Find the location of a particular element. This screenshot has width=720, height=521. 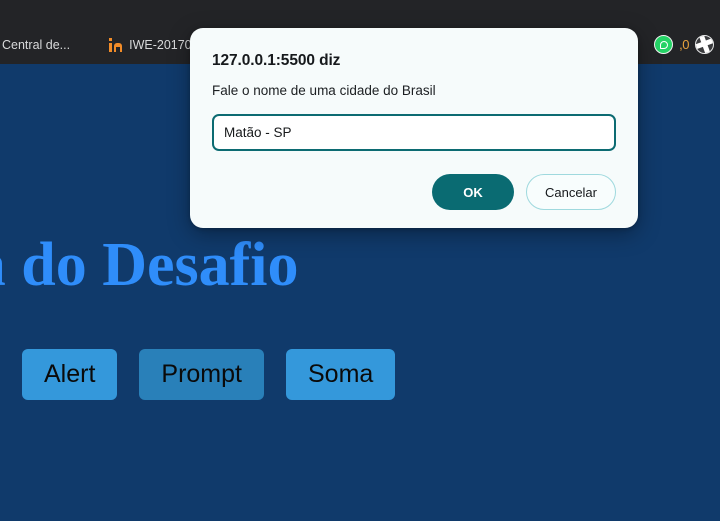

alert-button: Alert is located at coordinates (70, 374).